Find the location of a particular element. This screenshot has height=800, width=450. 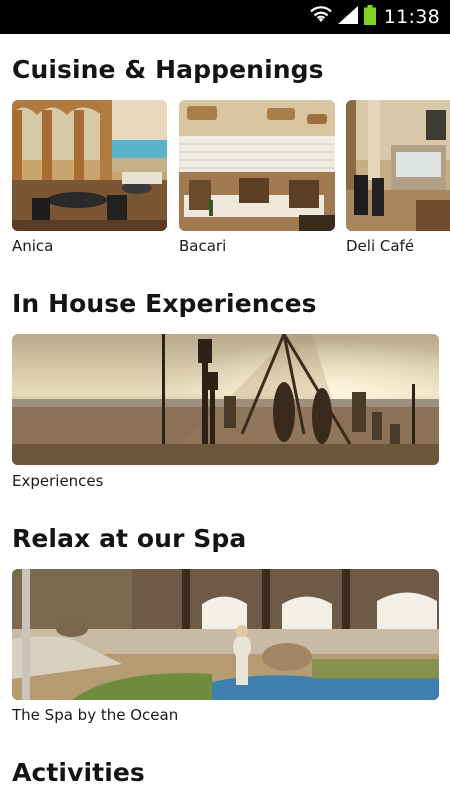

signal-icon is located at coordinates (347, 17).